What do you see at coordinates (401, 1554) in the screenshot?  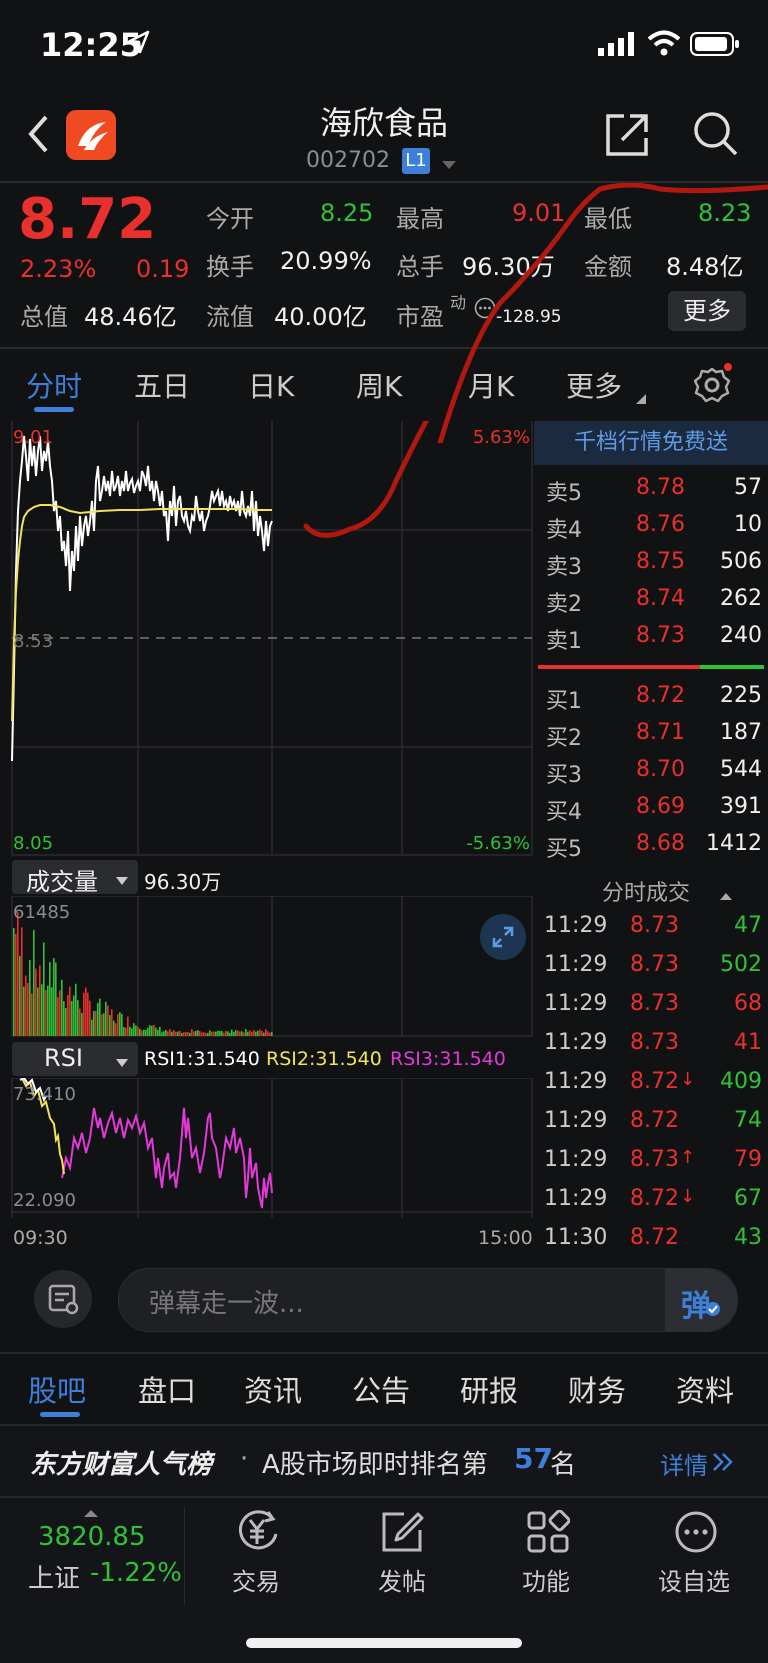 I see `nav-post: 发帖` at bounding box center [401, 1554].